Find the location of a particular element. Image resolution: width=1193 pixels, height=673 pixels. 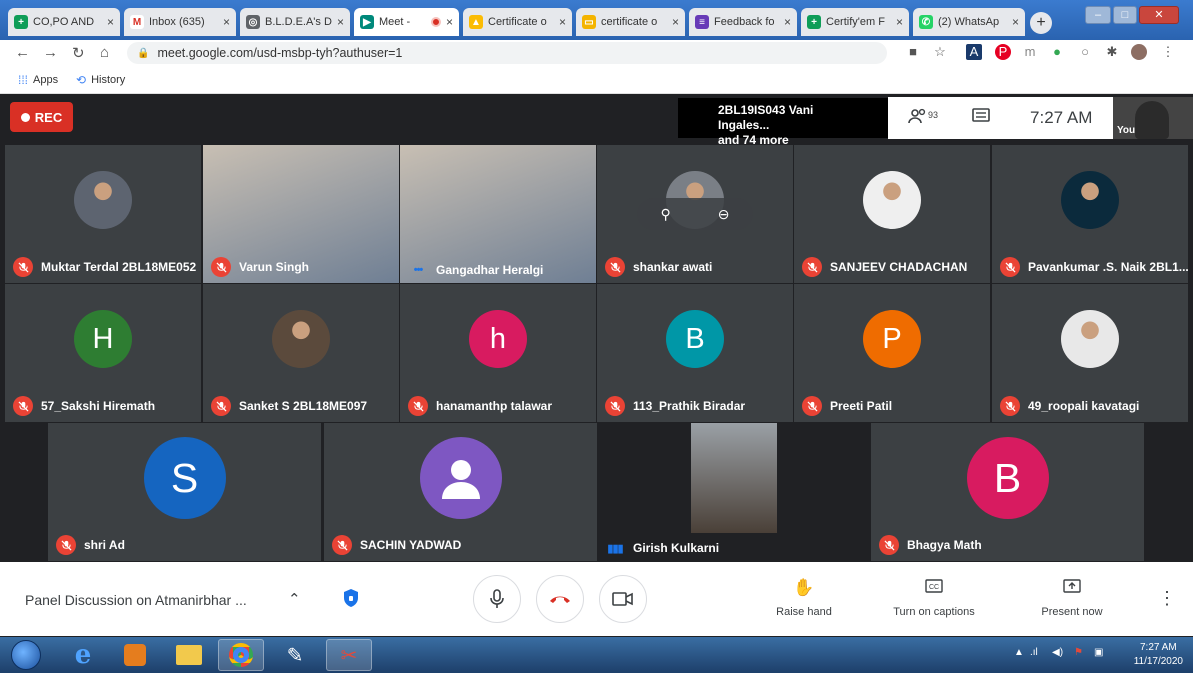

volume-icon: ◀) is located at coordinates (1057, 652).